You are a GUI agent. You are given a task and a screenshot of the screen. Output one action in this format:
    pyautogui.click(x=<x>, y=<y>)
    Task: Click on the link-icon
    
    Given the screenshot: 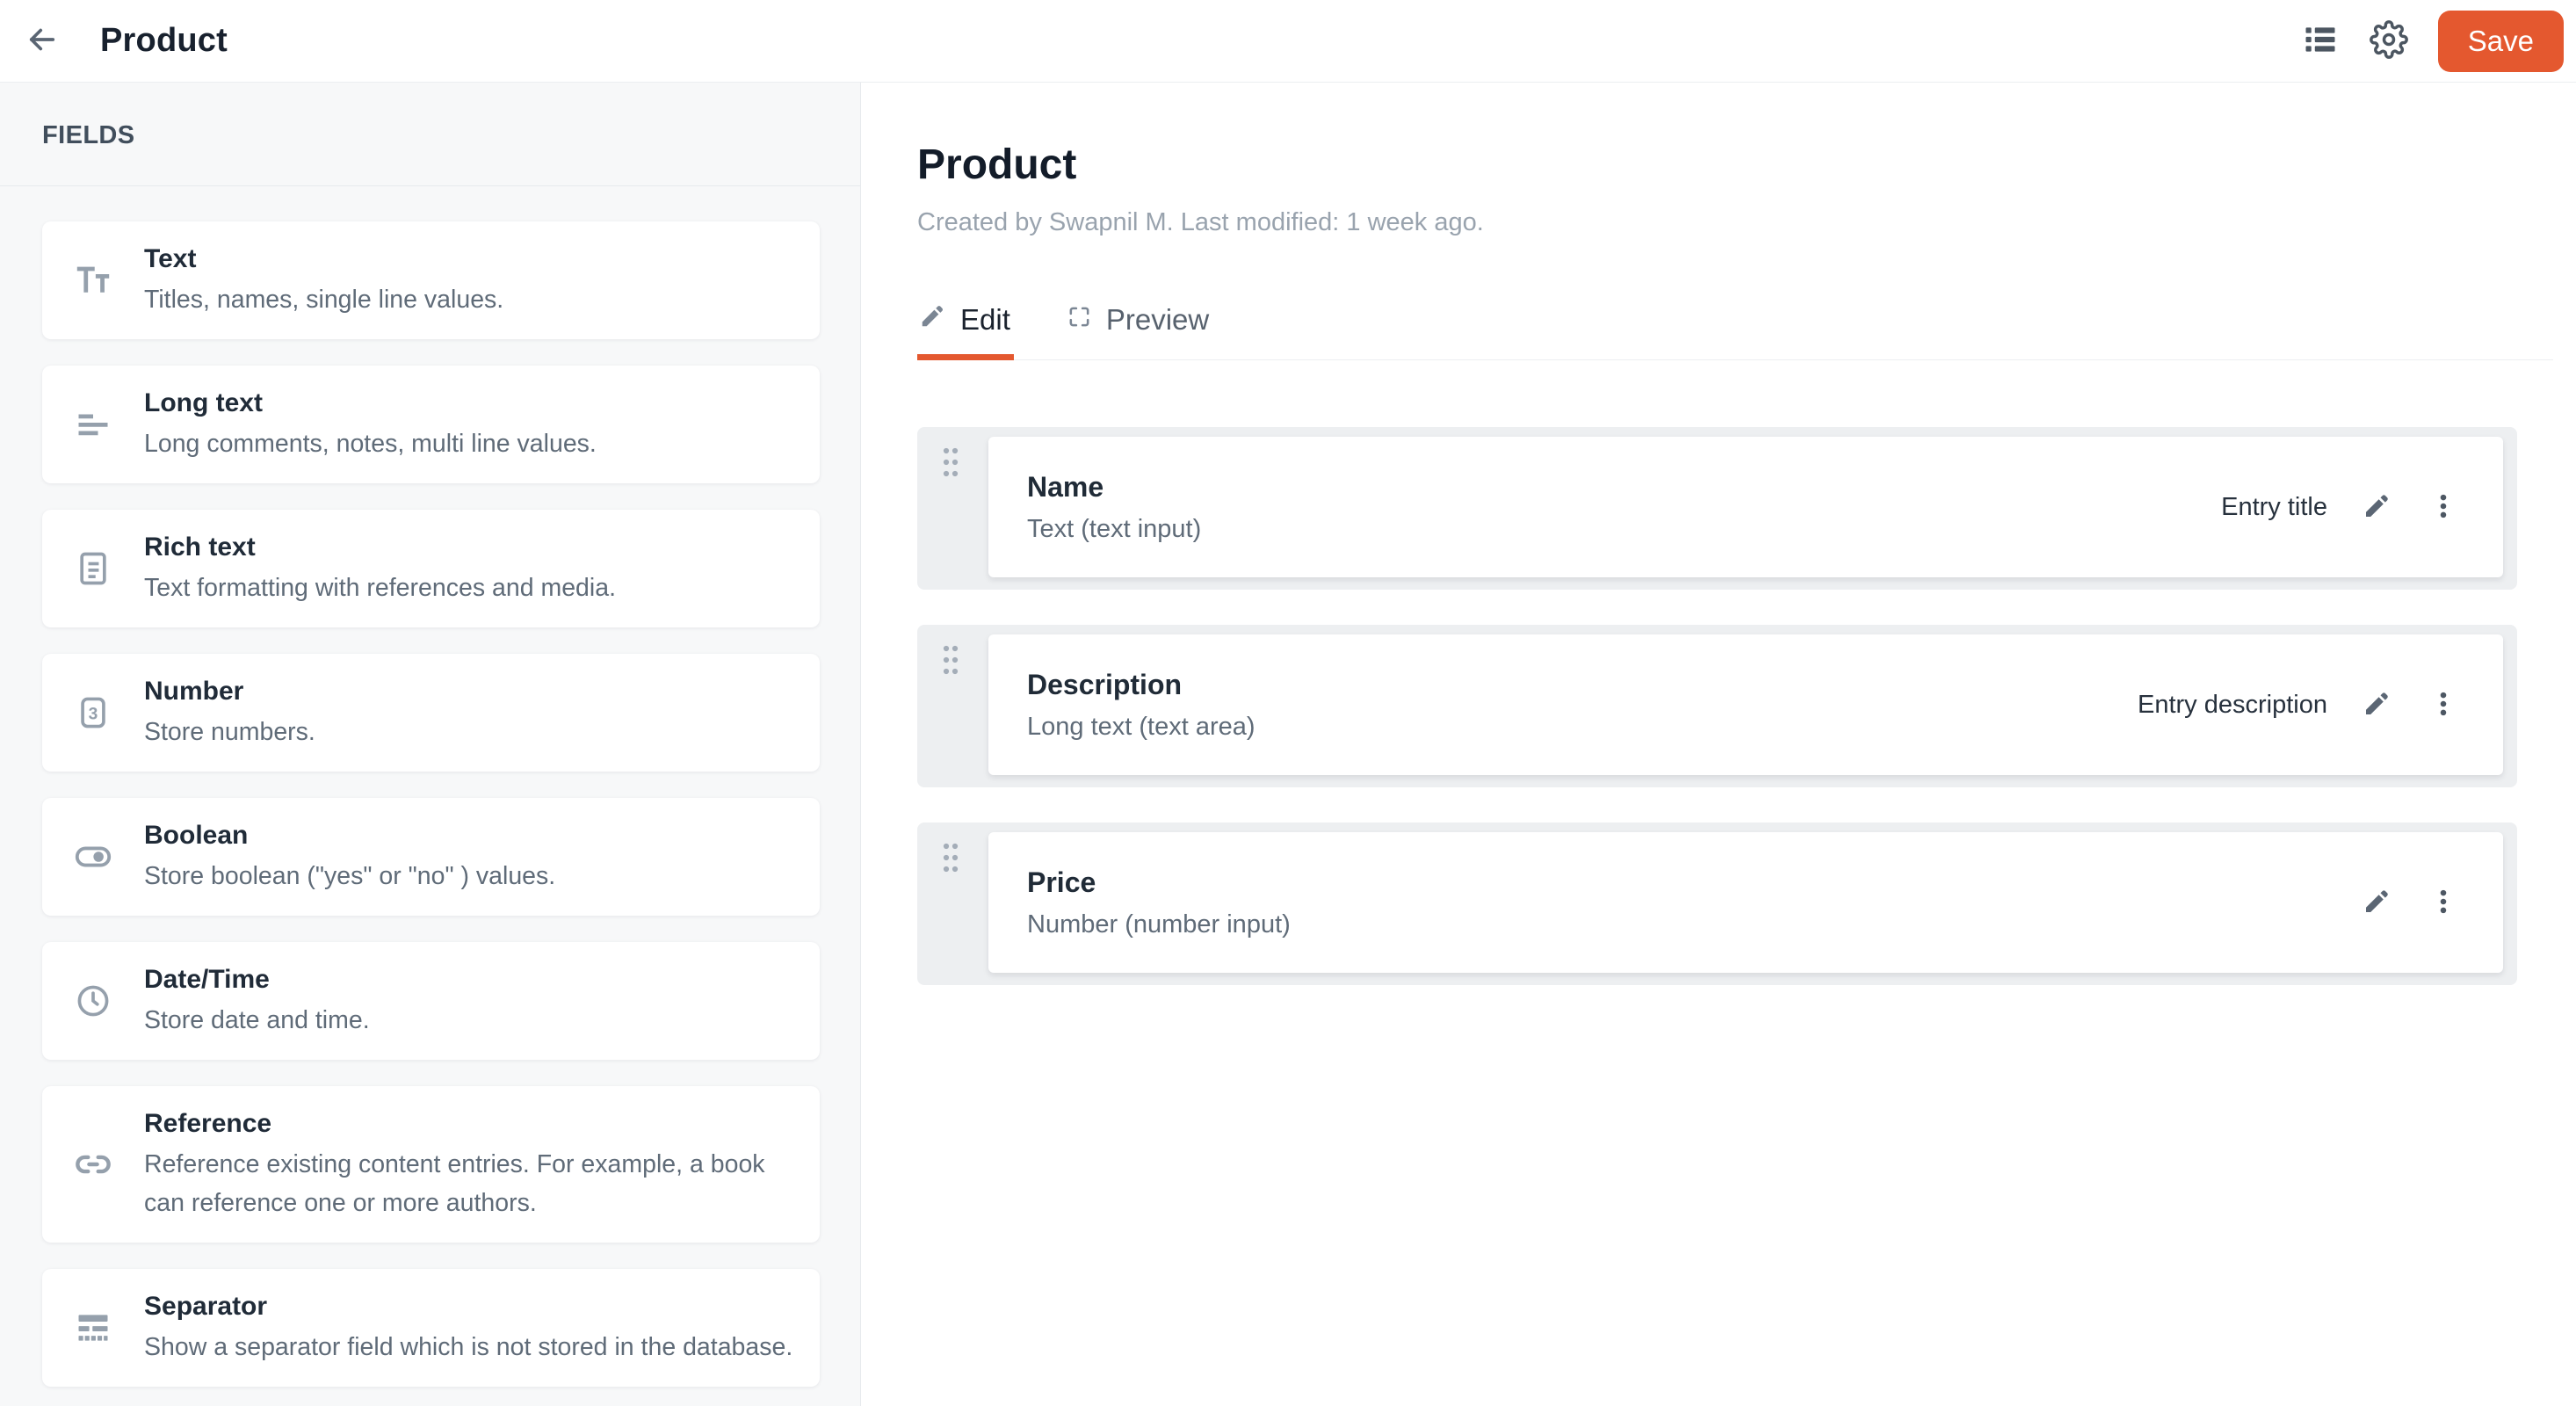 What is the action you would take?
    pyautogui.click(x=93, y=1165)
    